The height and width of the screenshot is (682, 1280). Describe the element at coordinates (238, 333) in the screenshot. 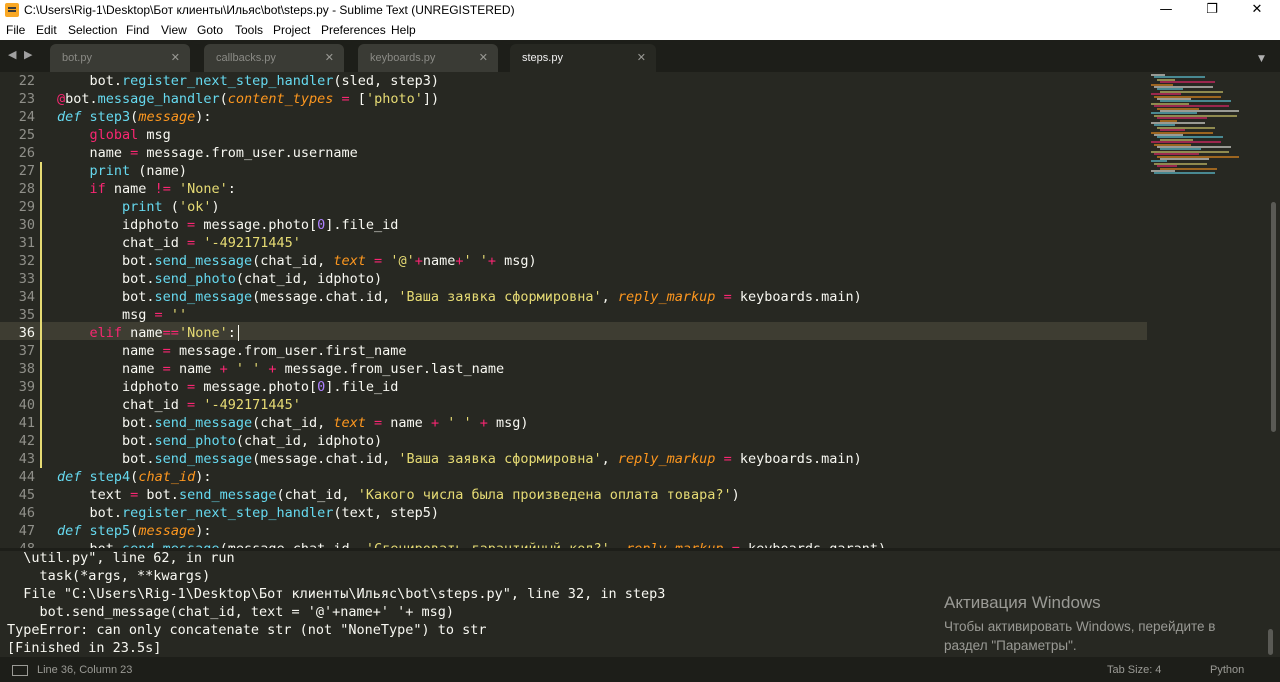

I see `text-cursor` at that location.